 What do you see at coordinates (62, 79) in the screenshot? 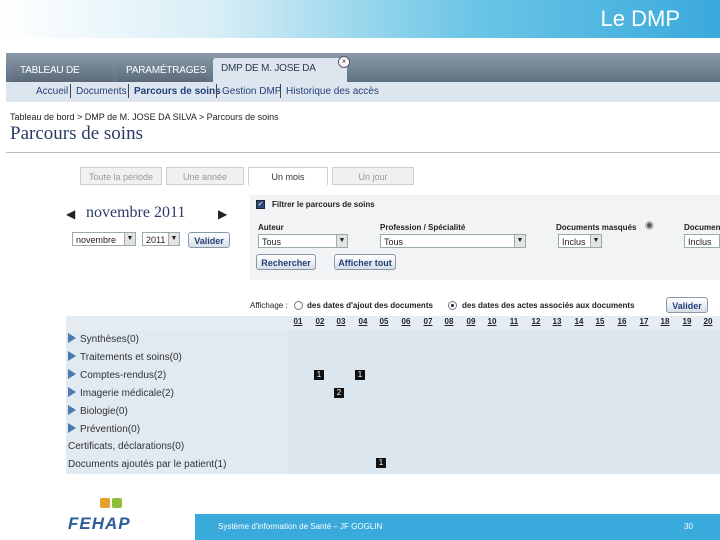
I see `tab-dashboard: TABLEAU DE BORD` at bounding box center [62, 79].